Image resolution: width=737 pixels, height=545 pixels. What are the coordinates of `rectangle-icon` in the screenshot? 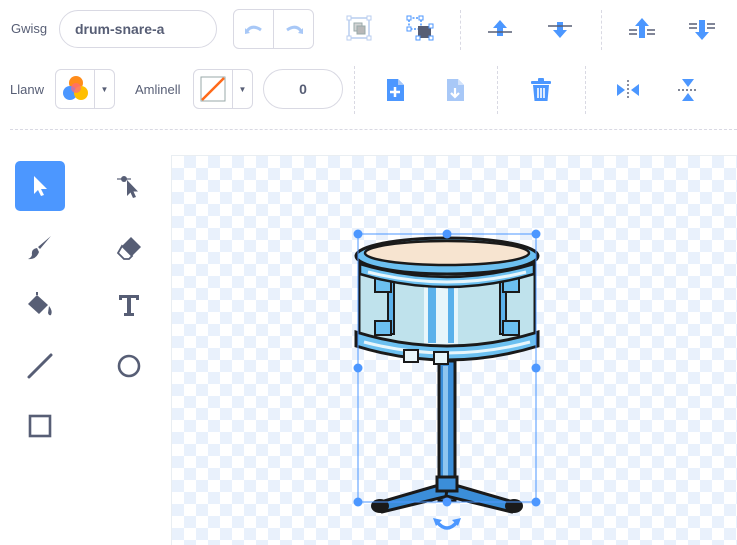 It's located at (40, 426).